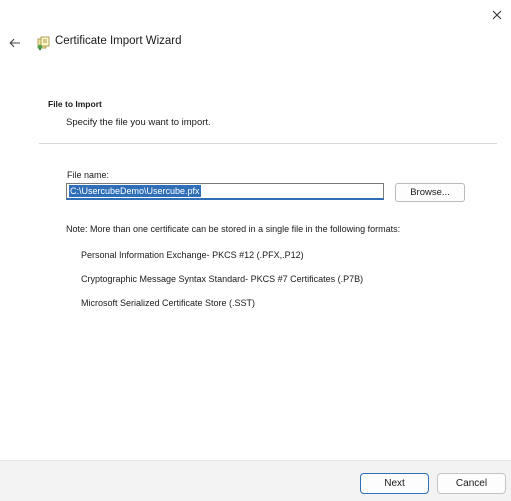 The width and height of the screenshot is (511, 501). I want to click on section-subtitle: Specify the file you want to import., so click(138, 122).